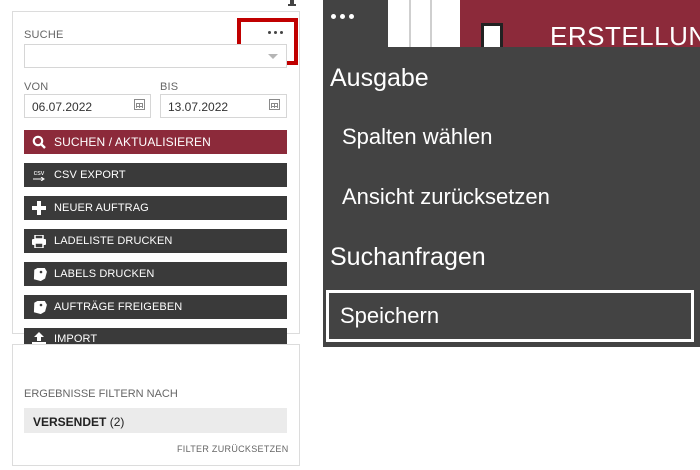 This screenshot has height=470, width=700. I want to click on search-icon, so click(39, 142).